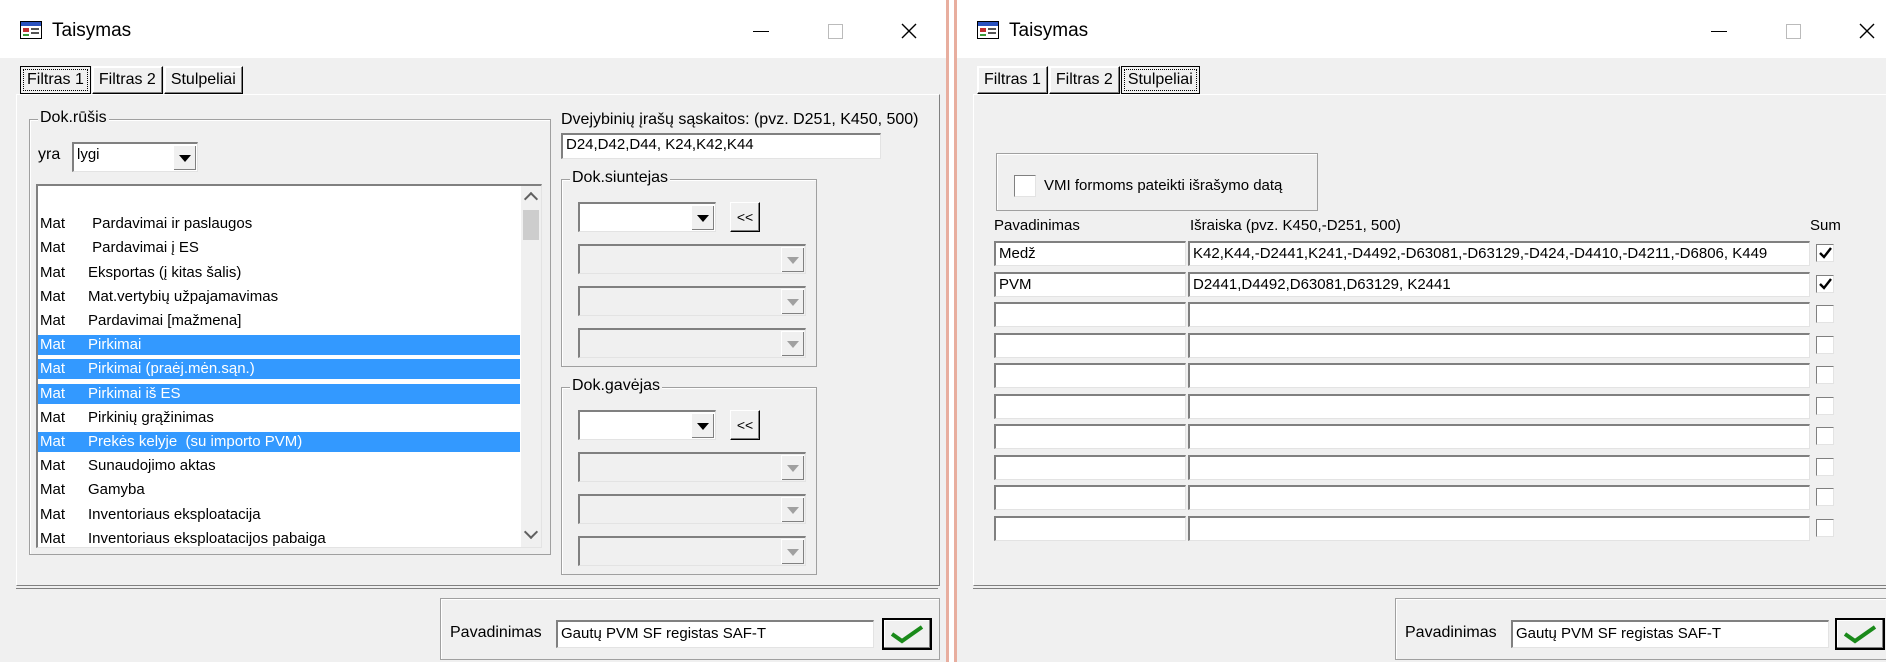  What do you see at coordinates (1090, 253) in the screenshot?
I see `grid-cell-name: Medž` at bounding box center [1090, 253].